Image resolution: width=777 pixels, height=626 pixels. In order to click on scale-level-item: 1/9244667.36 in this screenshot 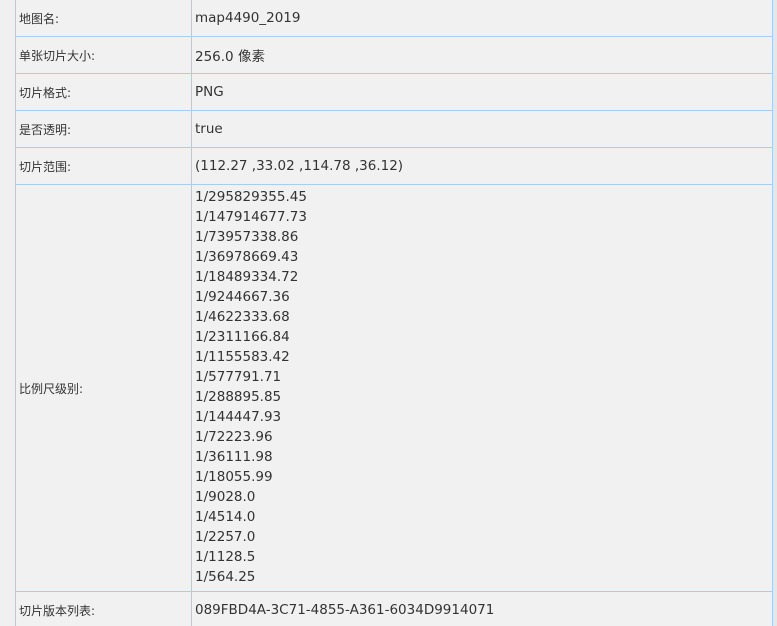, I will do `click(242, 297)`.